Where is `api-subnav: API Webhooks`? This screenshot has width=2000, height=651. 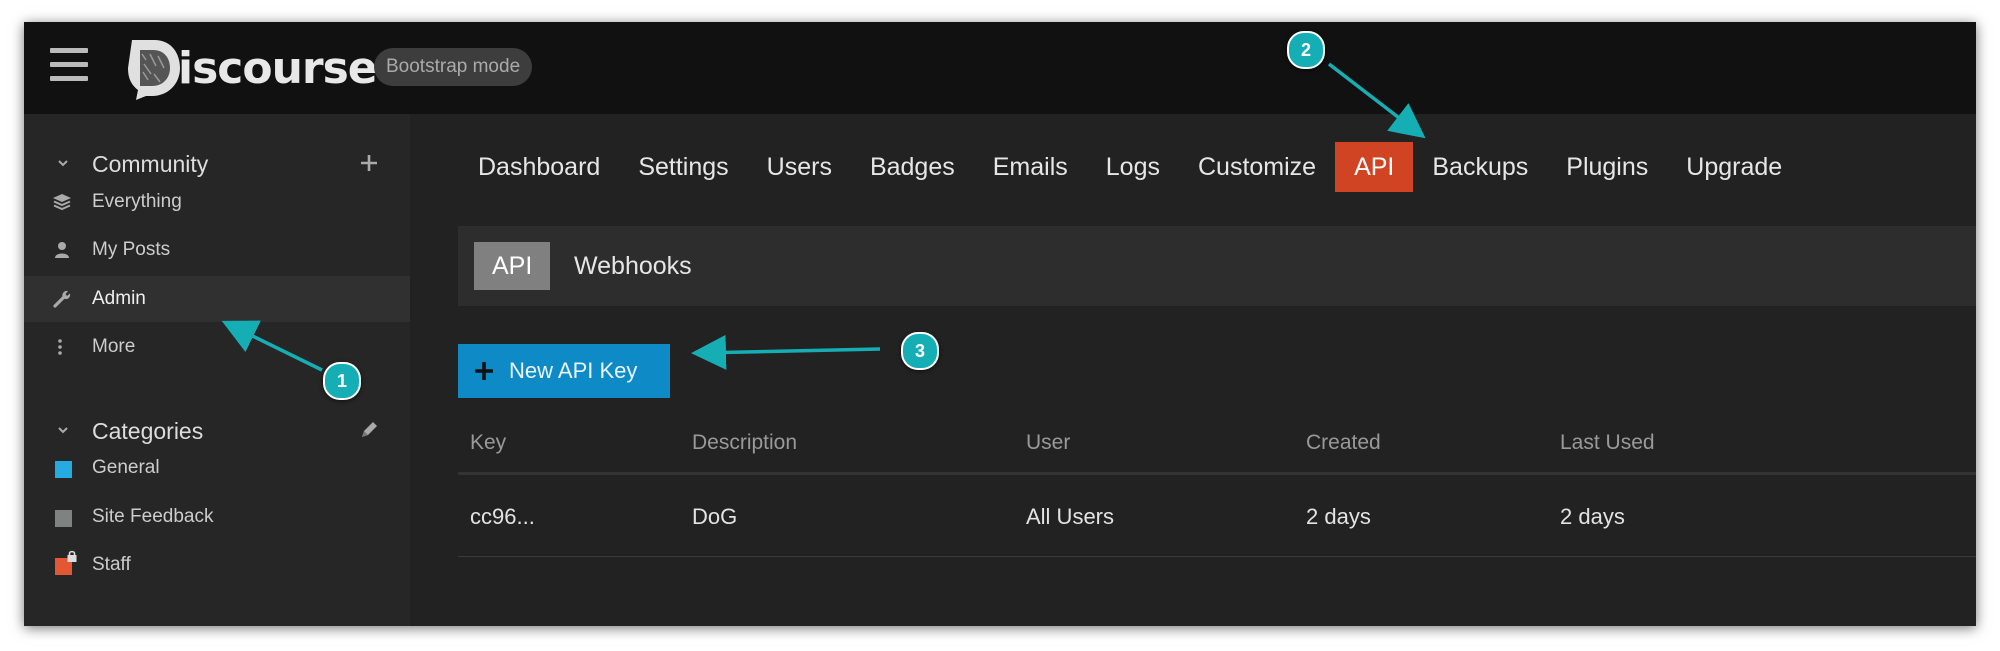
api-subnav: API Webhooks is located at coordinates (1217, 266).